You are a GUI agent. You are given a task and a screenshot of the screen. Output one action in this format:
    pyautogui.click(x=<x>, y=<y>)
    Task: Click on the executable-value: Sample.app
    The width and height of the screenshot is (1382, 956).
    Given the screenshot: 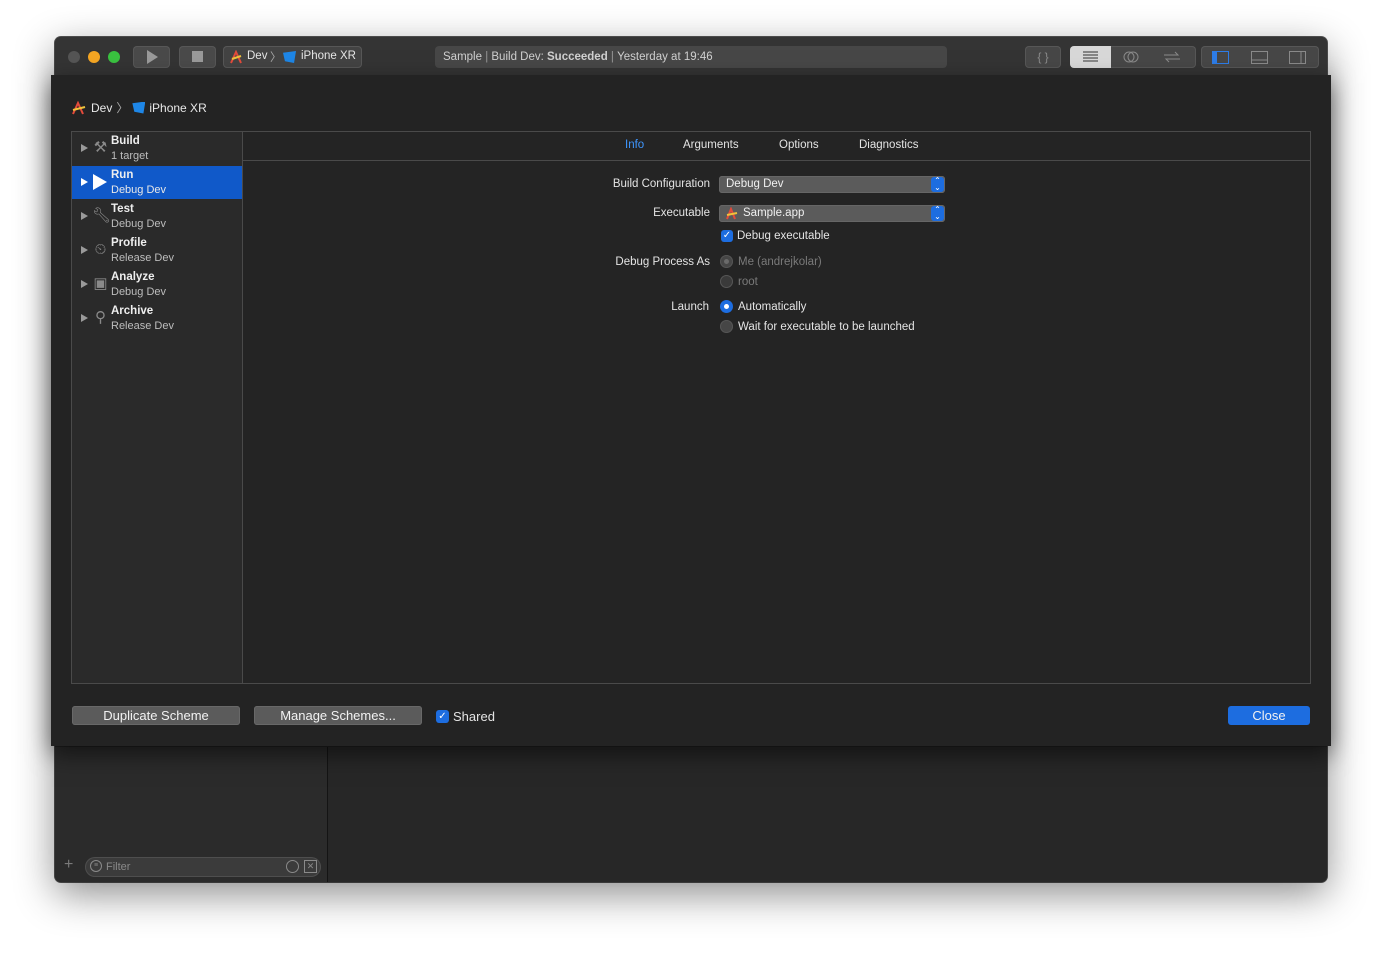 What is the action you would take?
    pyautogui.click(x=774, y=213)
    